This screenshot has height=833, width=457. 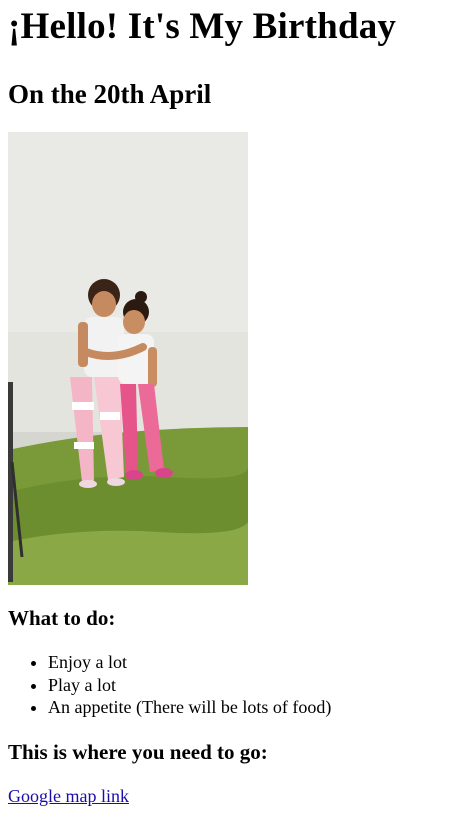 I want to click on list-item: An appetite (There will be lots of food), so click(x=248, y=707).